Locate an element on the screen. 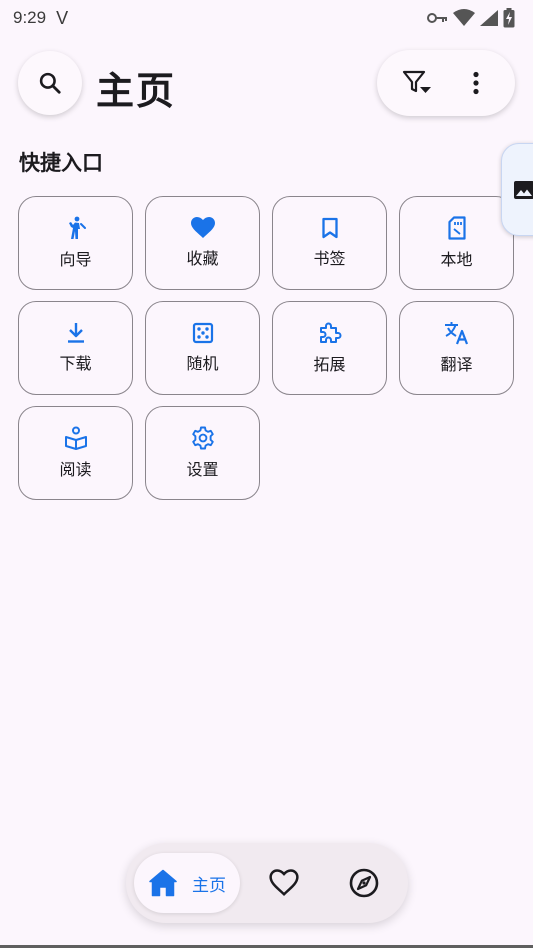 This screenshot has height=948, width=533. status-left: 9:29 V is located at coordinates (40, 18).